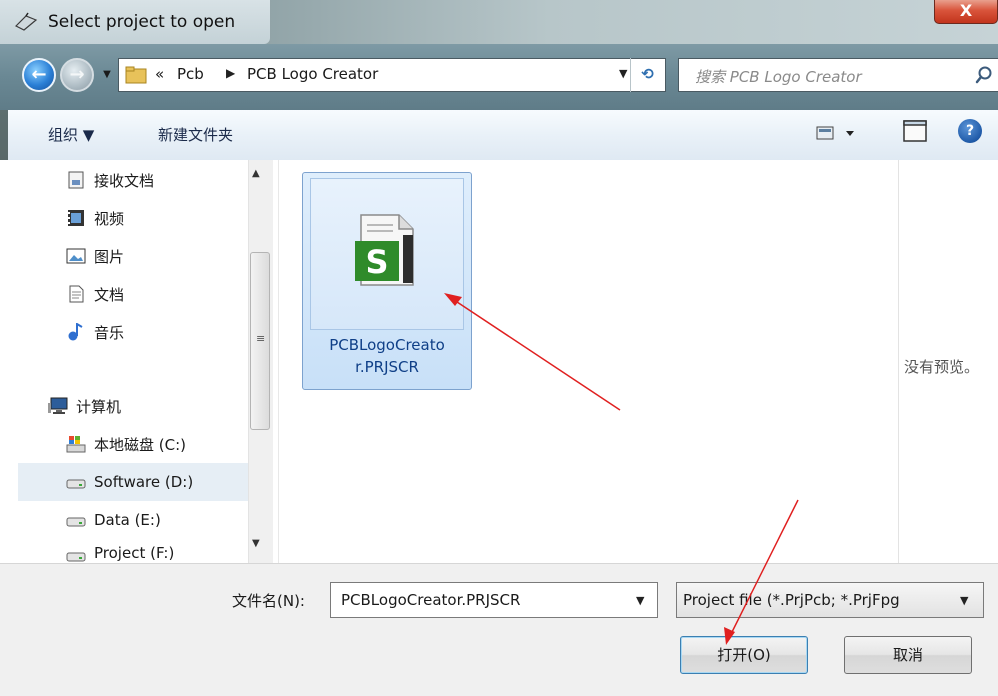 The width and height of the screenshot is (998, 696). Describe the element at coordinates (778, 76) in the screenshot. I see `search-input: 搜索 PCB Logo Creator` at that location.